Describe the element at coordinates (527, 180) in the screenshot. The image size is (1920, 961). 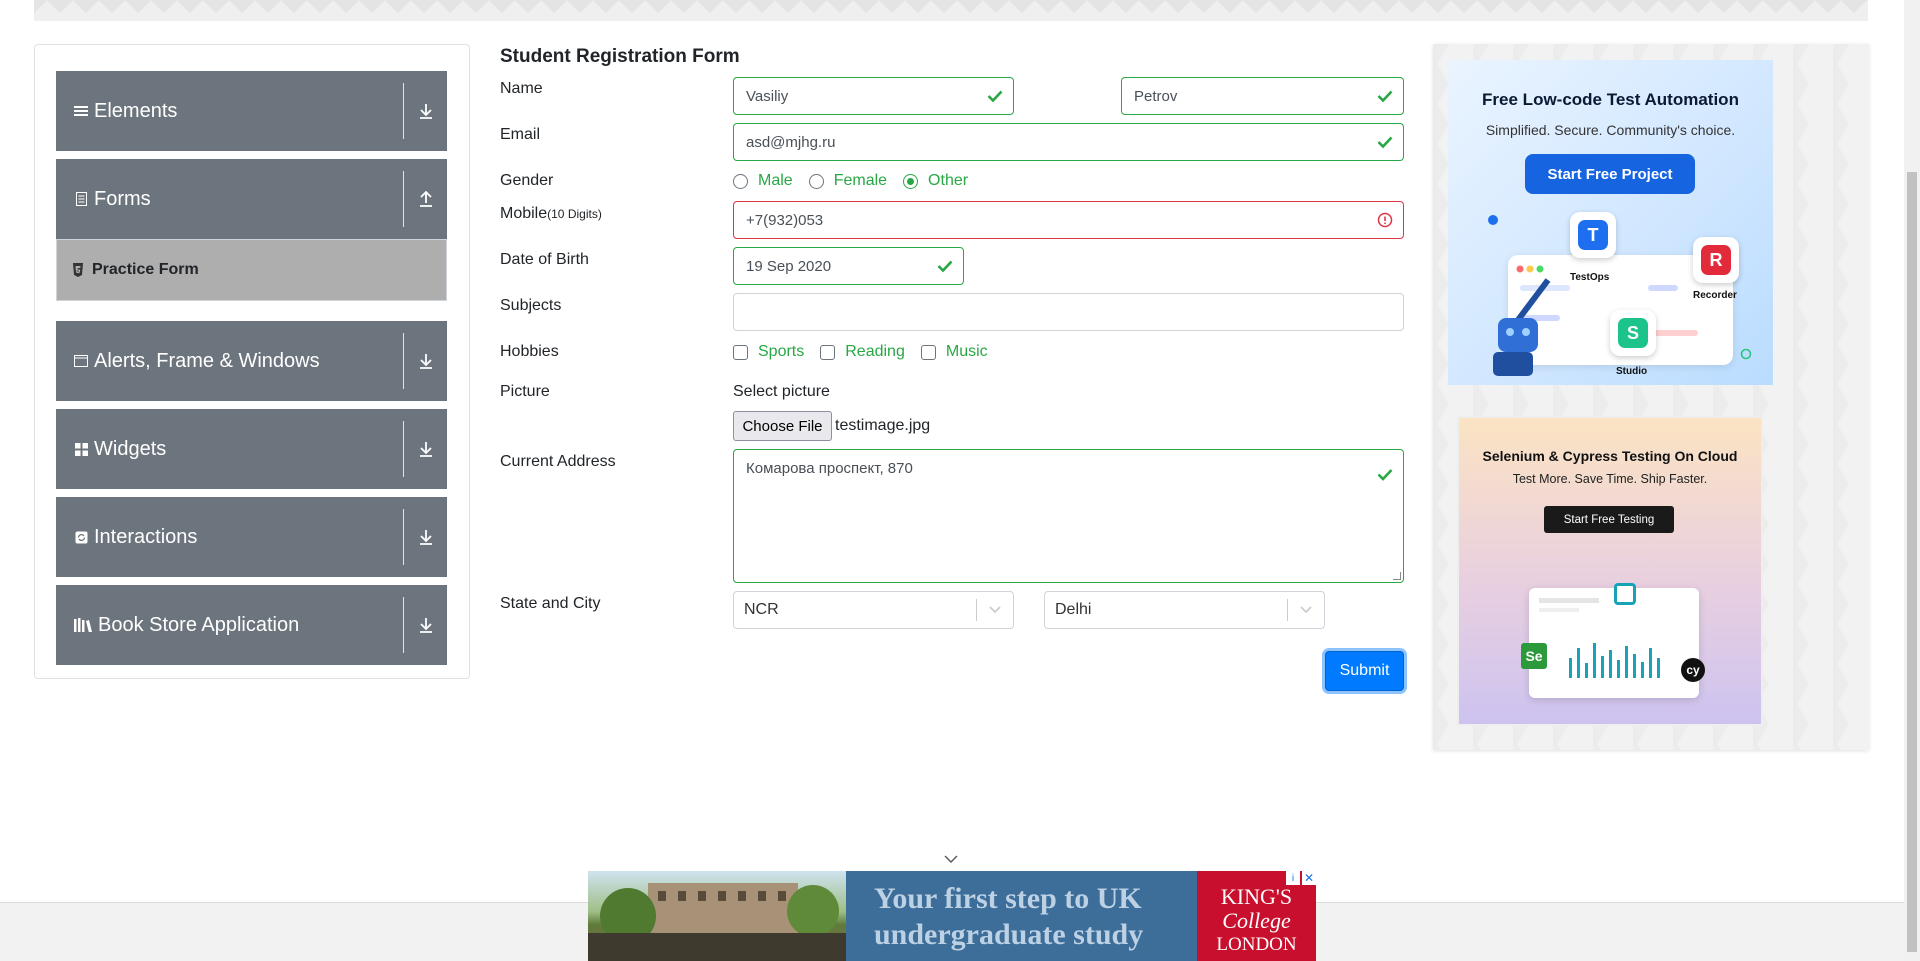
I see `gender-label: Gender` at that location.